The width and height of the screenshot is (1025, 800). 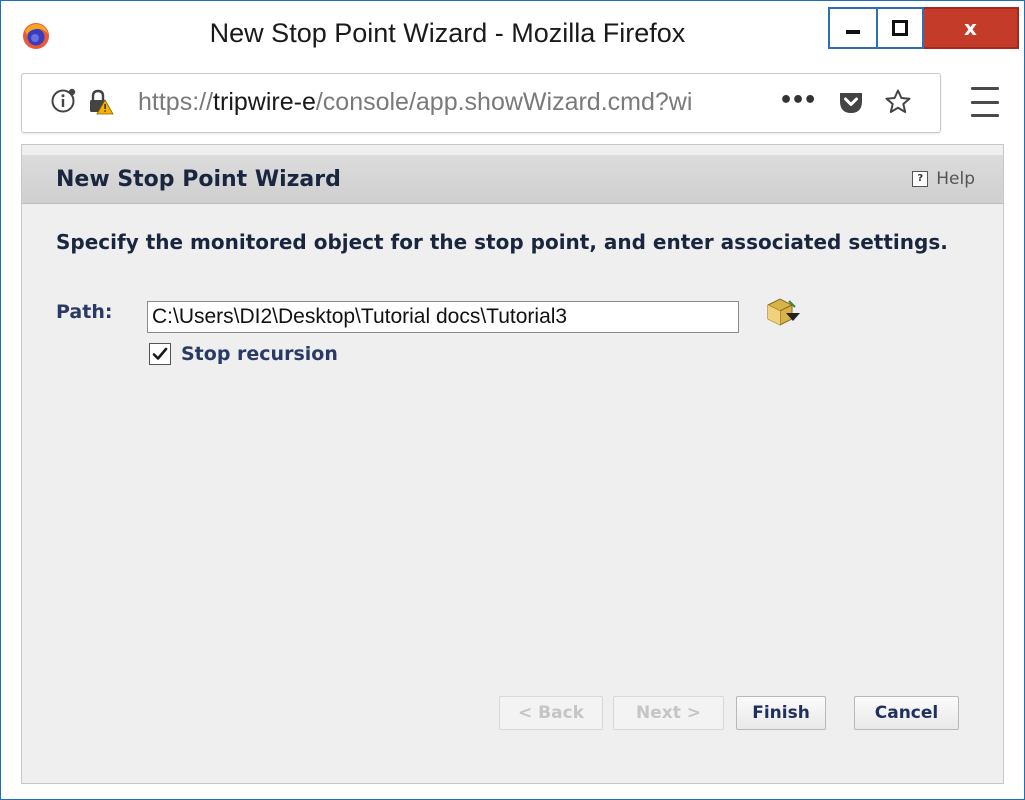 What do you see at coordinates (798, 100) in the screenshot?
I see `page-actions-icon: •••` at bounding box center [798, 100].